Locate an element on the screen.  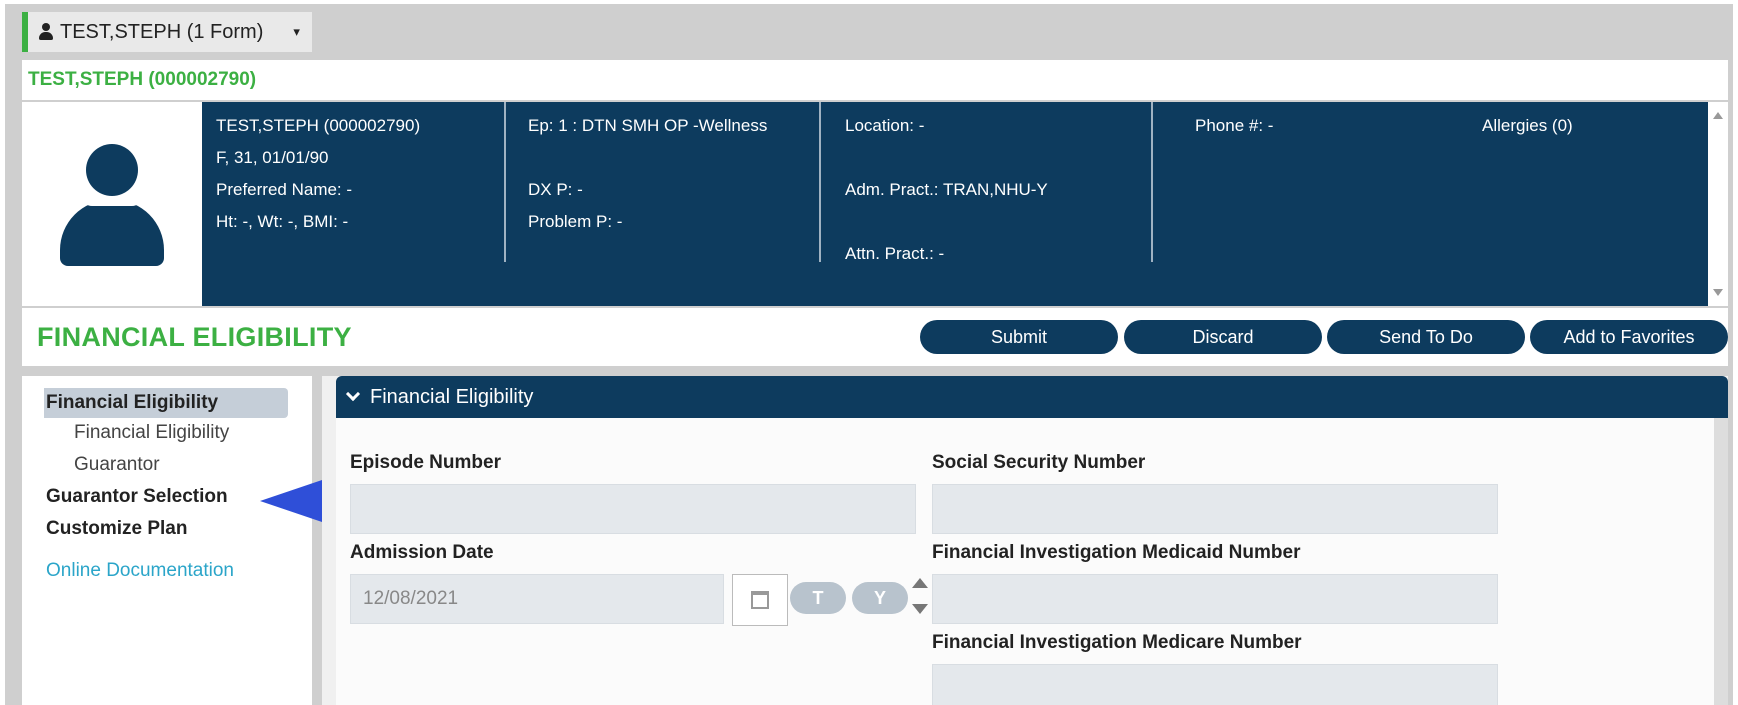
banner-preferred-name: Preferred Name: - is located at coordinates (284, 189).